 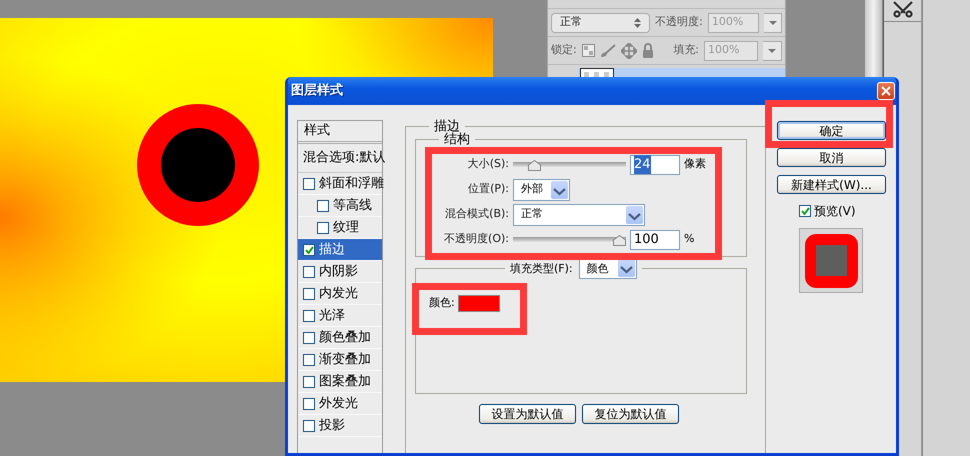 I want to click on list-item: 等高线, so click(x=340, y=206).